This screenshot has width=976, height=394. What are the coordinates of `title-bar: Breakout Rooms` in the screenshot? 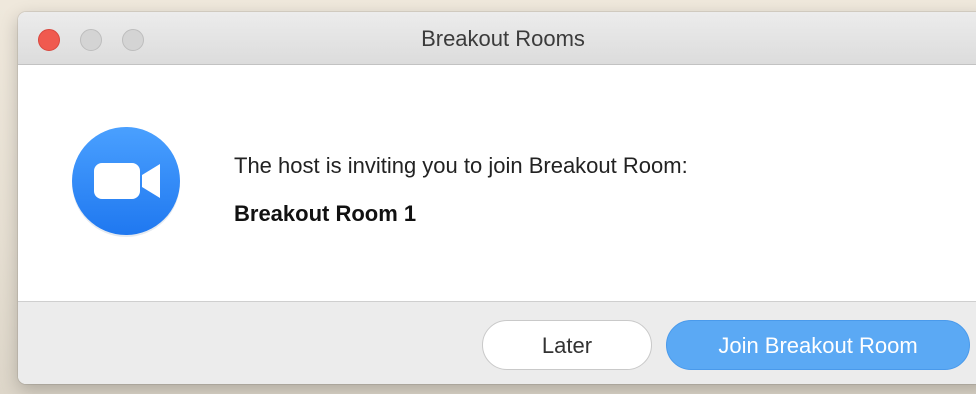 It's located at (497, 38).